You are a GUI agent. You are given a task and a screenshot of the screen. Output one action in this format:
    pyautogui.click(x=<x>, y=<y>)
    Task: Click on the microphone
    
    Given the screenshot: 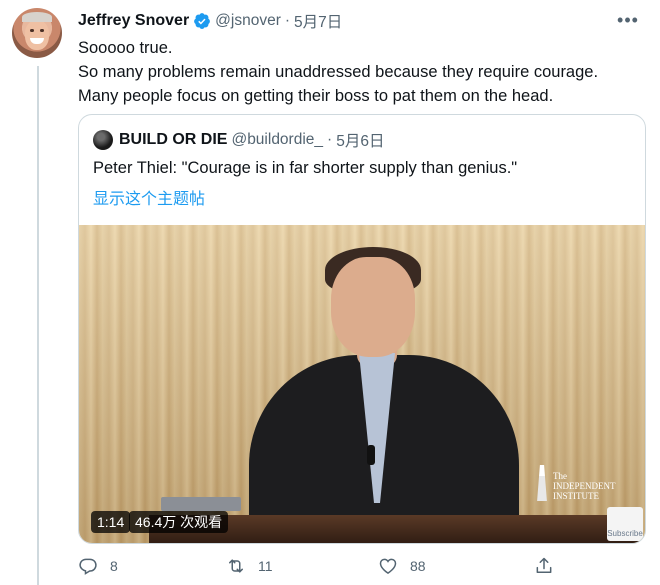 What is the action you would take?
    pyautogui.click(x=371, y=455)
    